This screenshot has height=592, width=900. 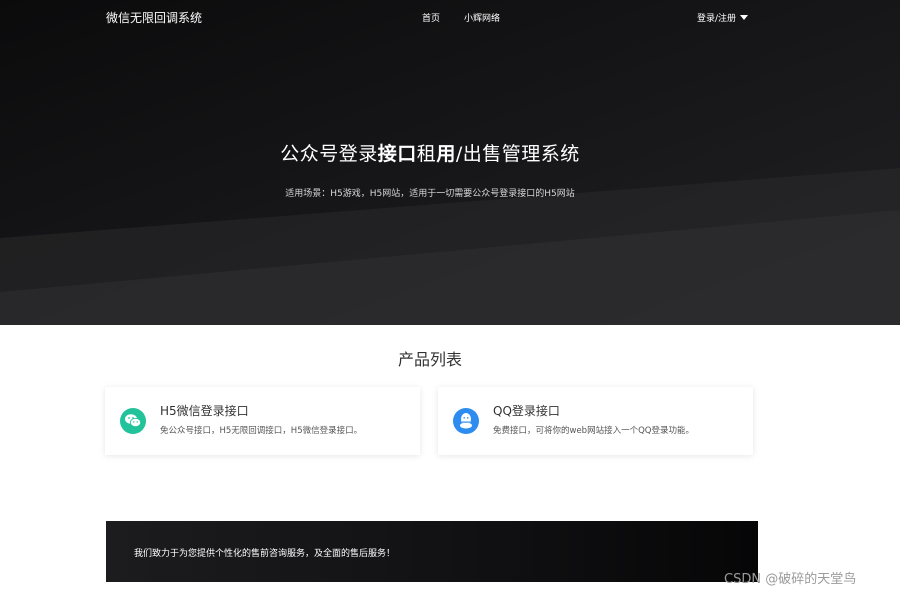 I want to click on product-card-wechat-login: H5微信登录接口 免公众号接口，H5无限回调接口，H5微信登录接口。, so click(x=262, y=421).